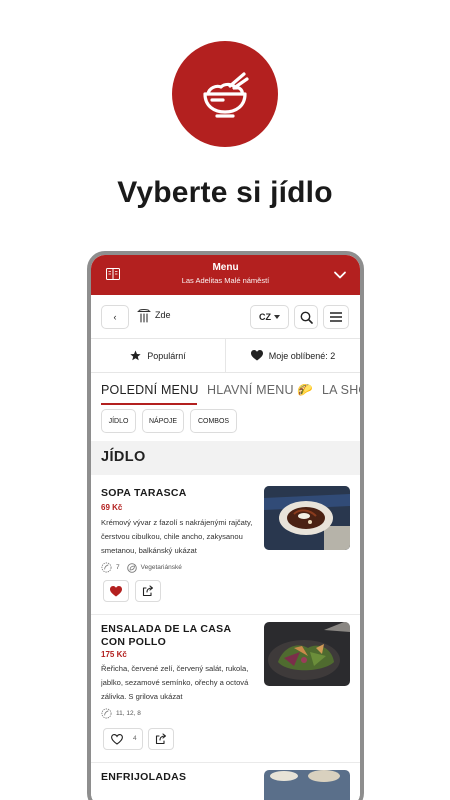  I want to click on item-name: SOPA TARASCA, so click(144, 493).